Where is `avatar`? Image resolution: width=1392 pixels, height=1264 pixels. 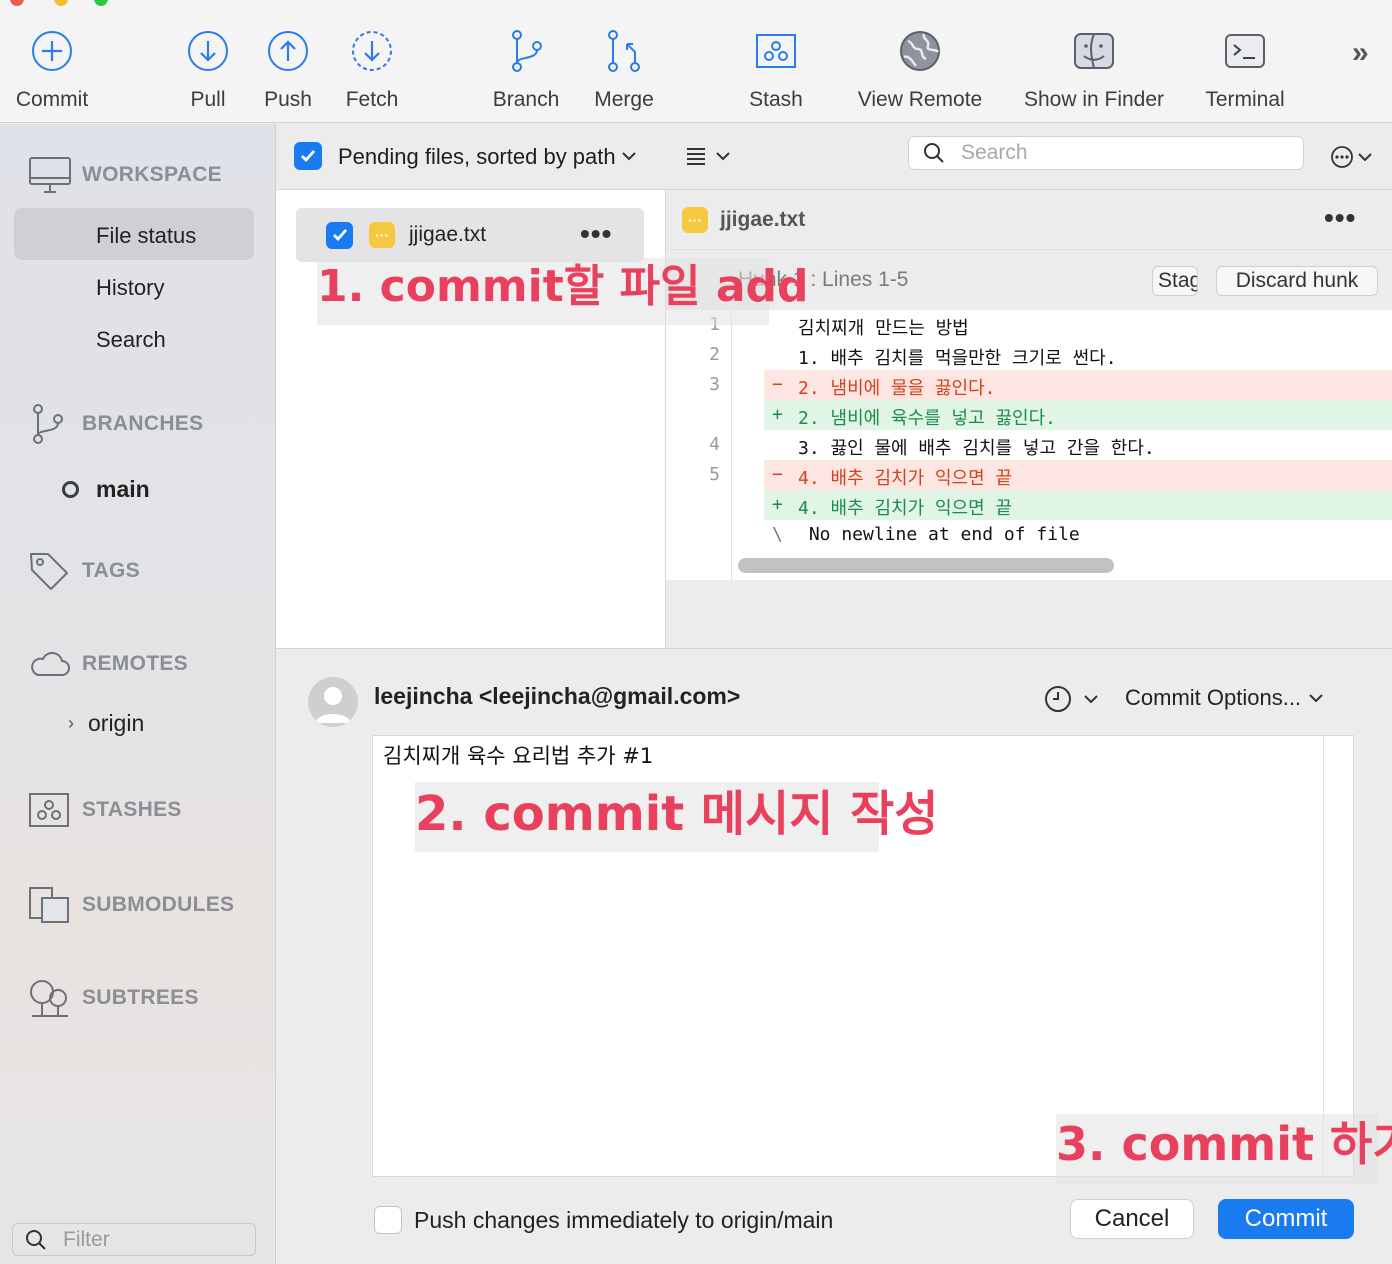 avatar is located at coordinates (333, 702).